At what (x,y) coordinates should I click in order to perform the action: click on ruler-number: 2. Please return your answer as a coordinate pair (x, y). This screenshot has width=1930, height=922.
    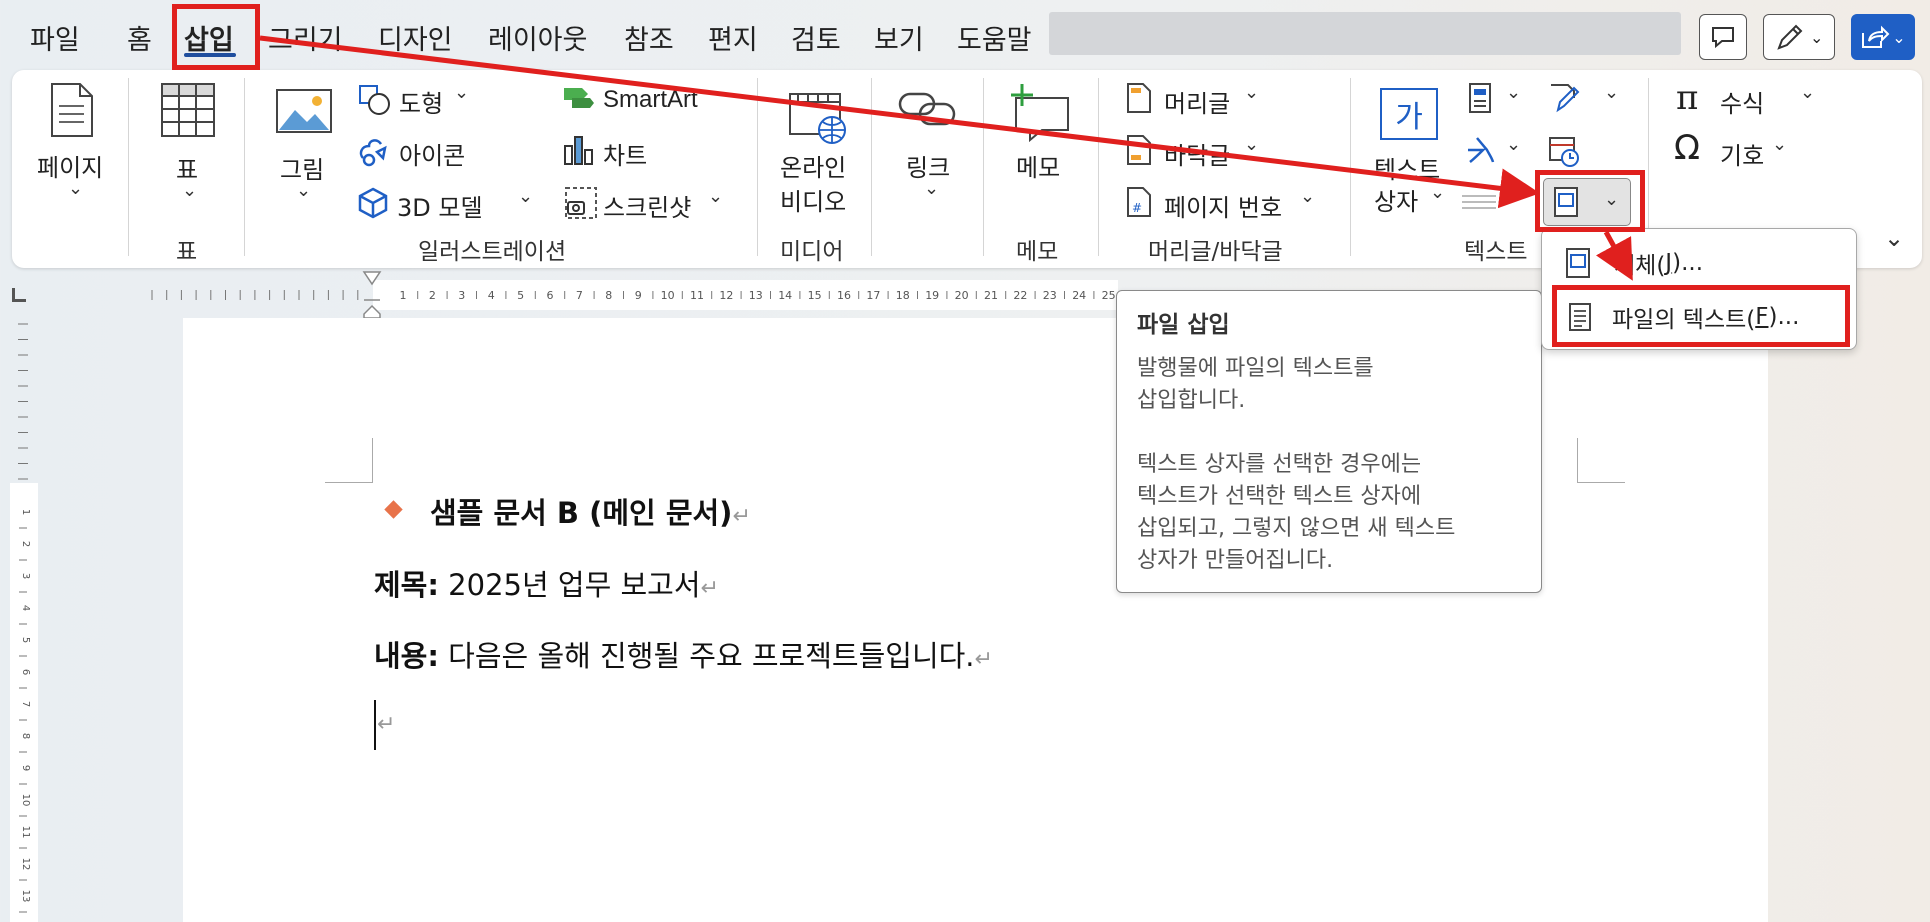
    Looking at the image, I should click on (432, 295).